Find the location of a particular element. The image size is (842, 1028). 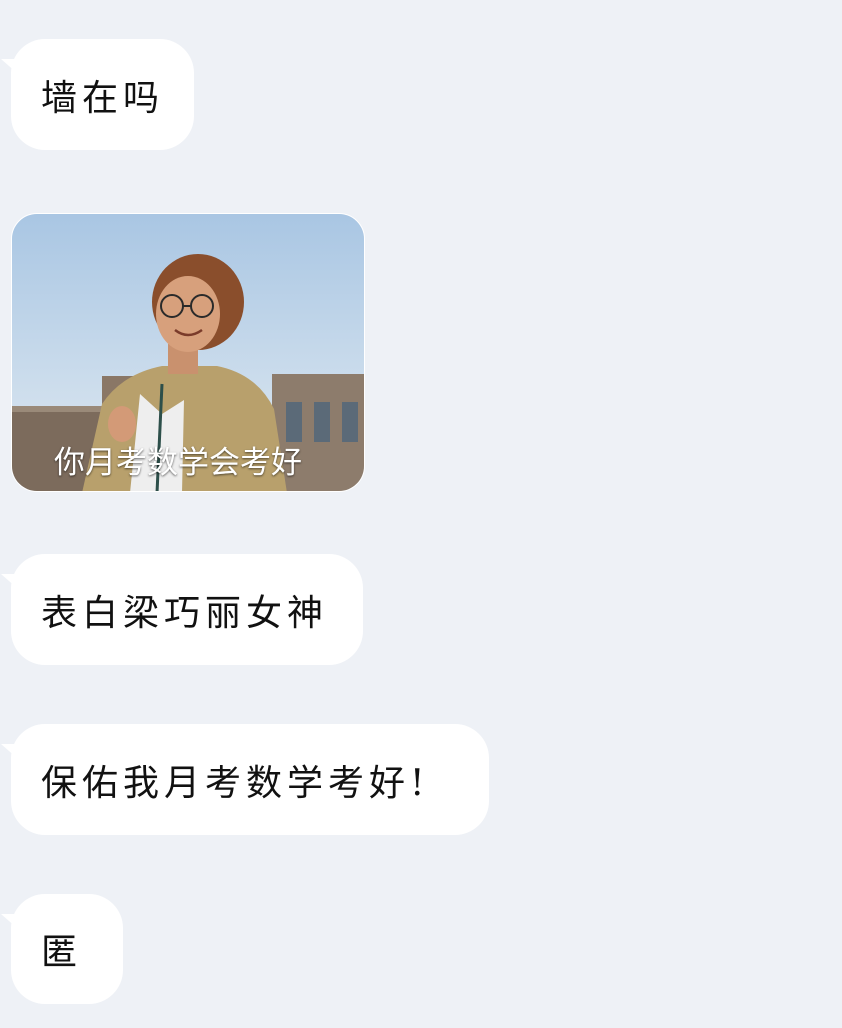

message-text: 墙在吗 is located at coordinates (103, 98).